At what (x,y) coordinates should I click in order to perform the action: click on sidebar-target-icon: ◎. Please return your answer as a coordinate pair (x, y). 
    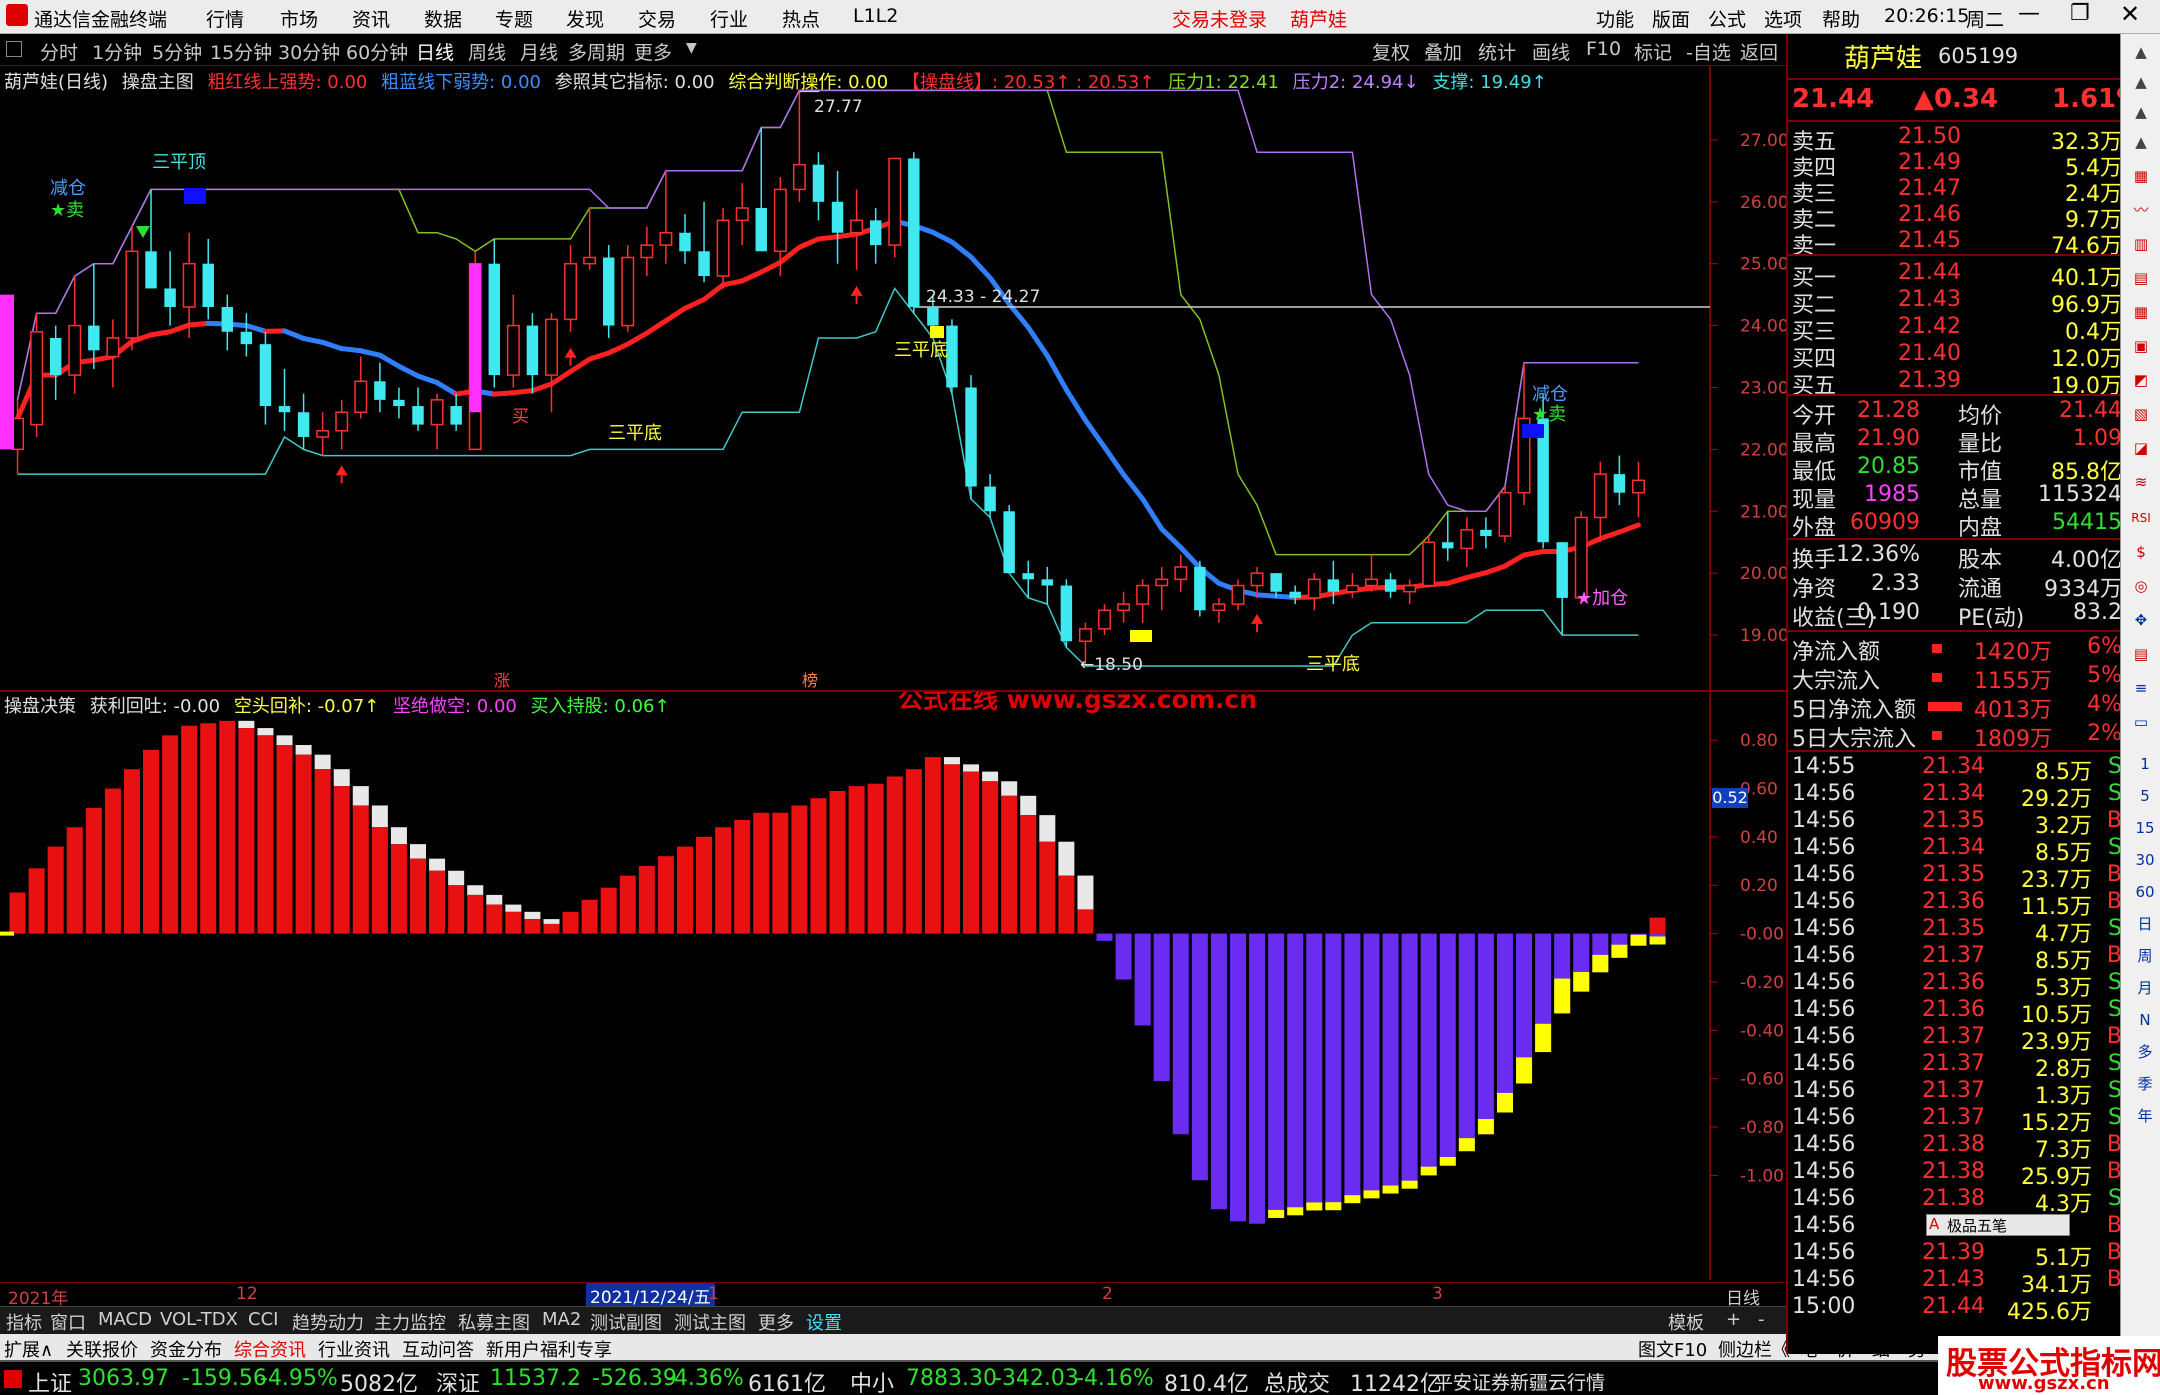
    Looking at the image, I should click on (2141, 586).